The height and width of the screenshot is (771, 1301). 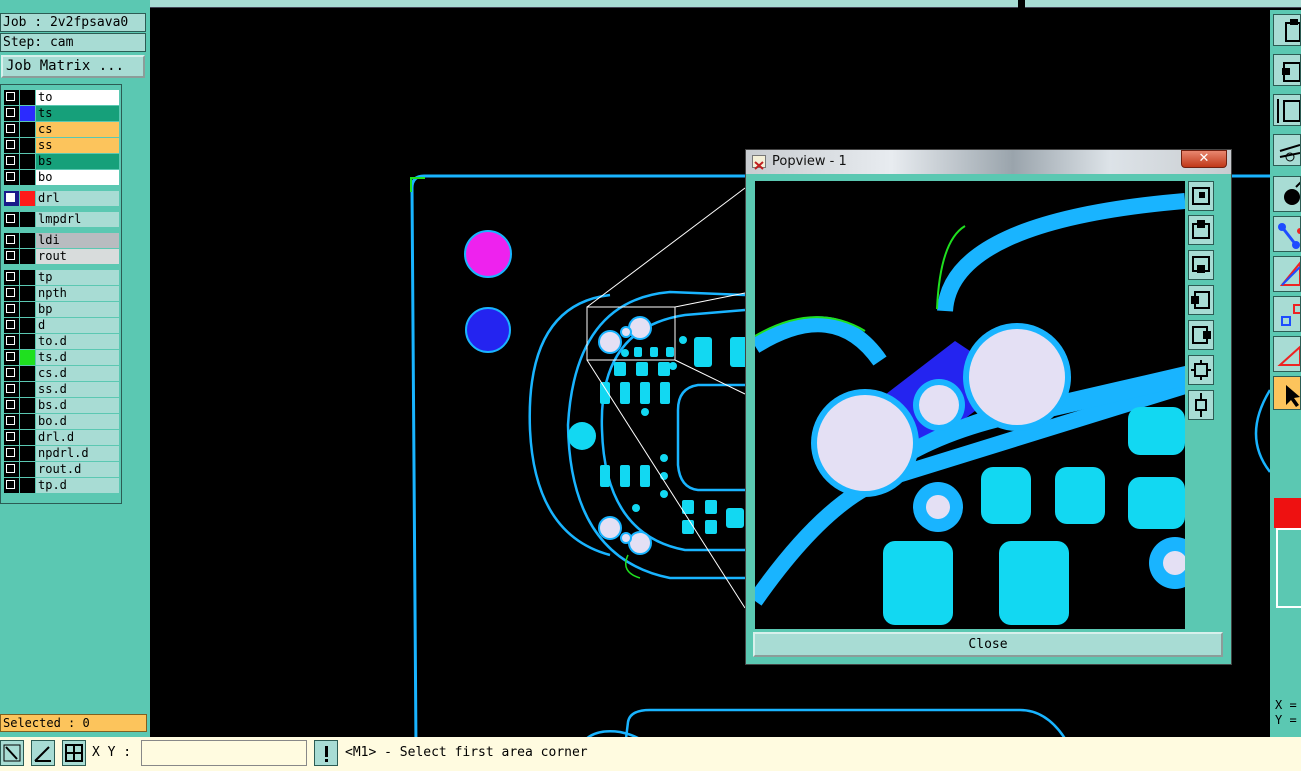 What do you see at coordinates (988, 162) in the screenshot?
I see `popview-titlebar: Popview - 1 ✕` at bounding box center [988, 162].